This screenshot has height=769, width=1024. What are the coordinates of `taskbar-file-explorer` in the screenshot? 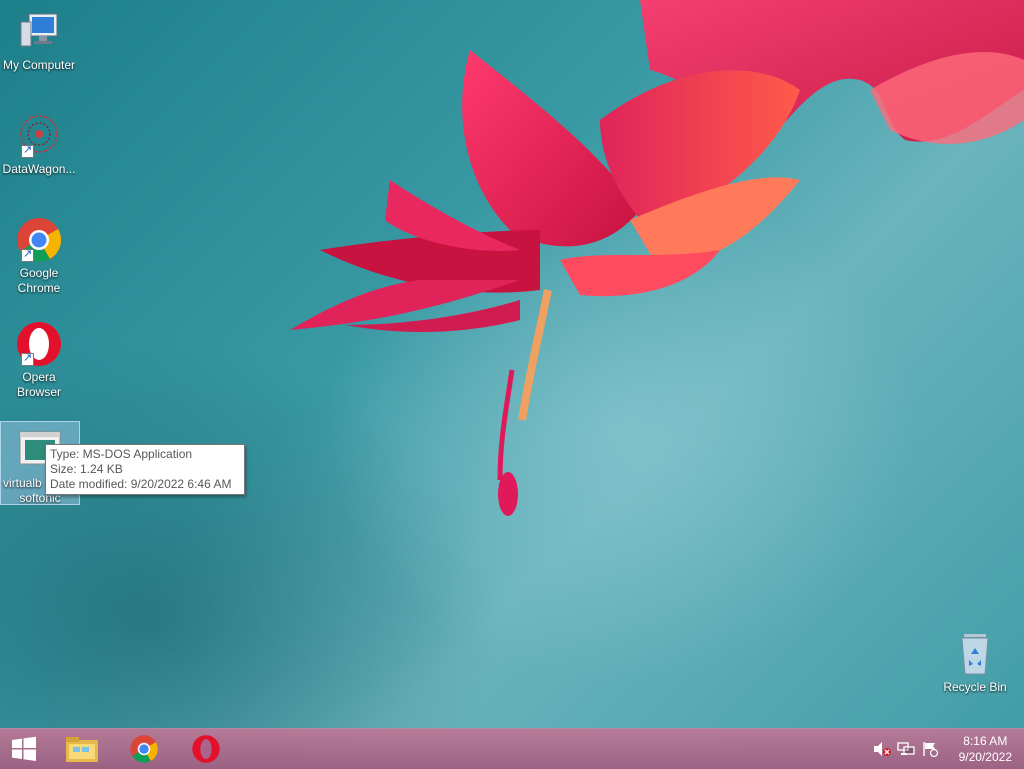 It's located at (82, 749).